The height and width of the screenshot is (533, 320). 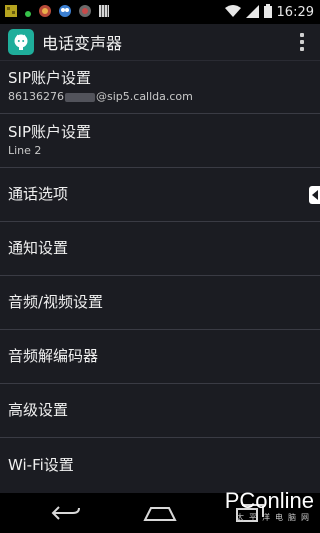 I want to click on wifi-icon, so click(x=232, y=12).